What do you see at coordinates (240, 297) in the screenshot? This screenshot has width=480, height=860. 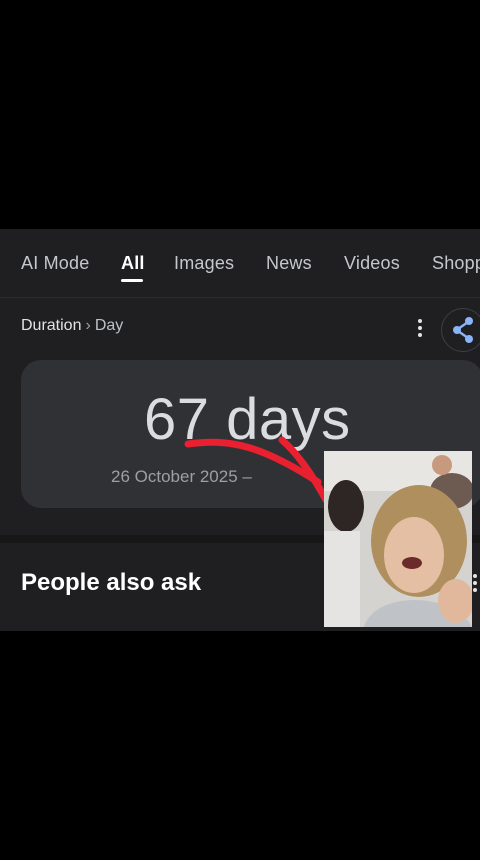 I see `tabs-divider` at bounding box center [240, 297].